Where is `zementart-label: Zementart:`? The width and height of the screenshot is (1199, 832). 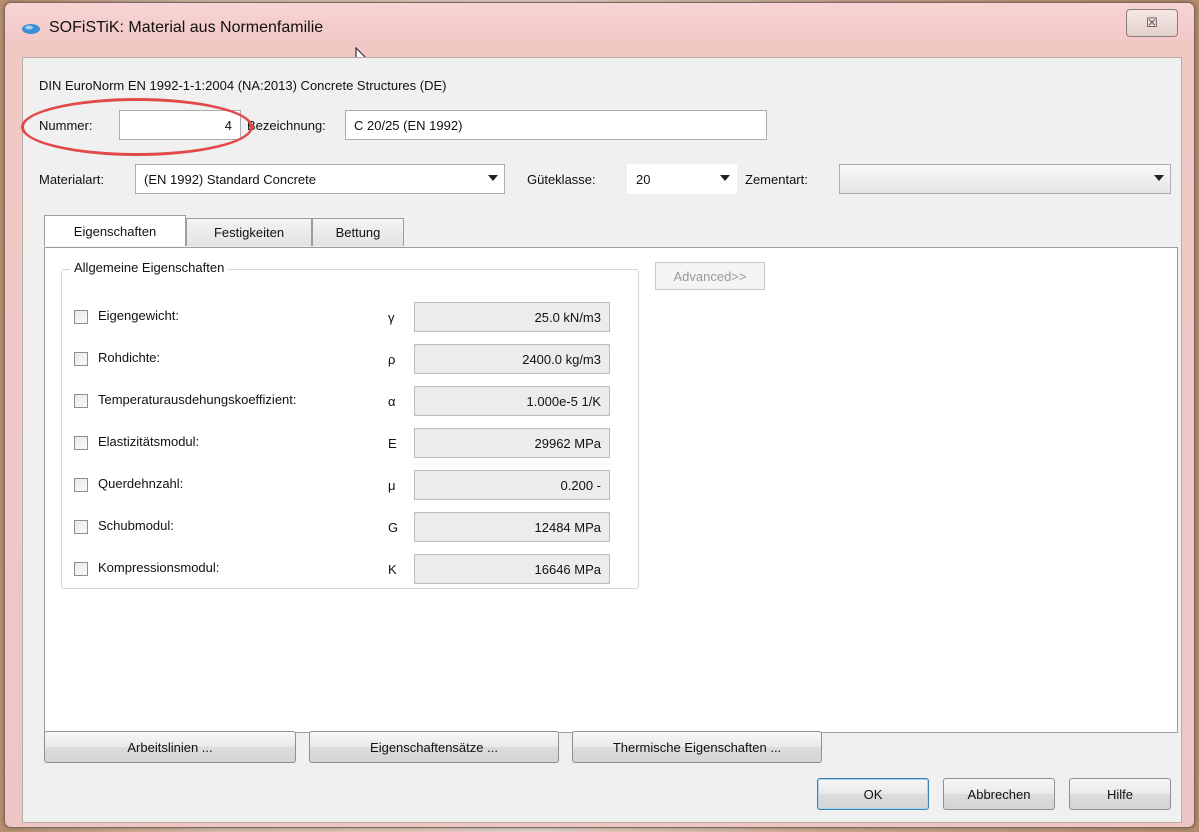 zementart-label: Zementart: is located at coordinates (776, 179).